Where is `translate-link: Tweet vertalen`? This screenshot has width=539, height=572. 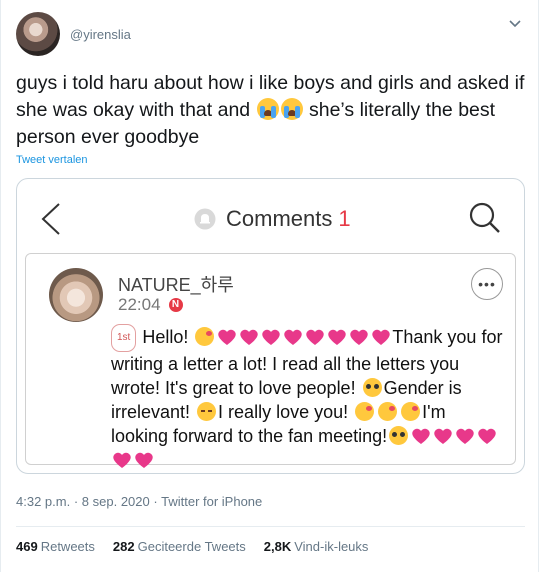
translate-link: Tweet vertalen is located at coordinates (52, 160).